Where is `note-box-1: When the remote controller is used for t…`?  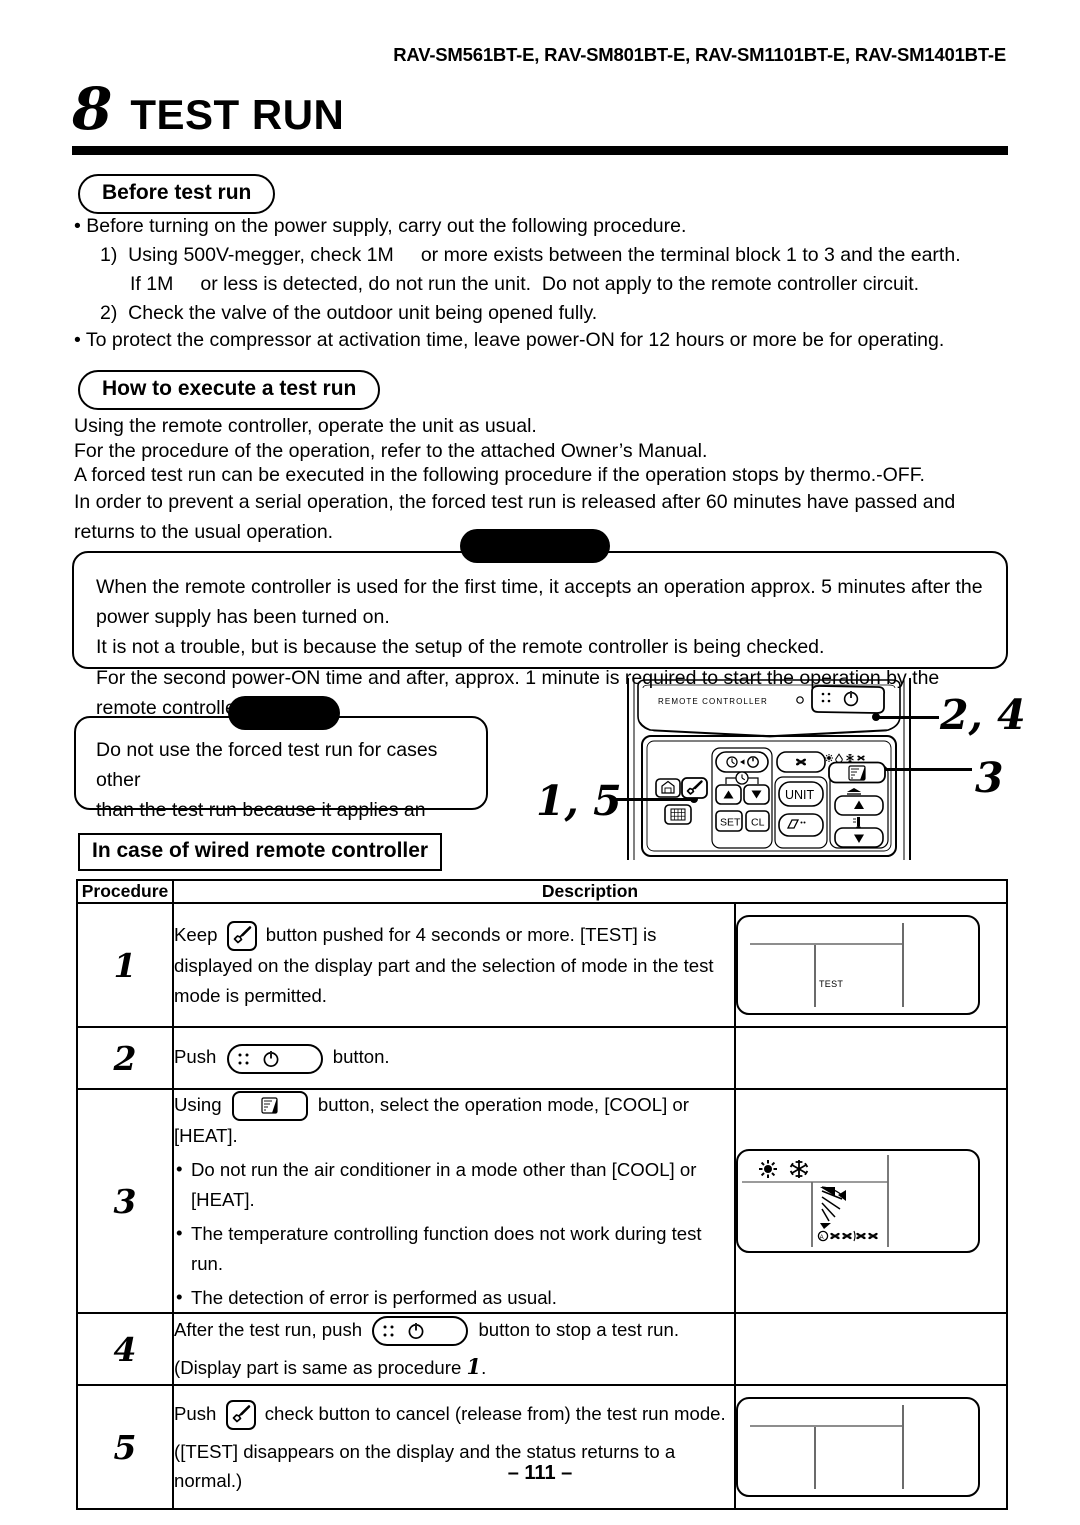 note-box-1: When the remote controller is used for t… is located at coordinates (540, 635).